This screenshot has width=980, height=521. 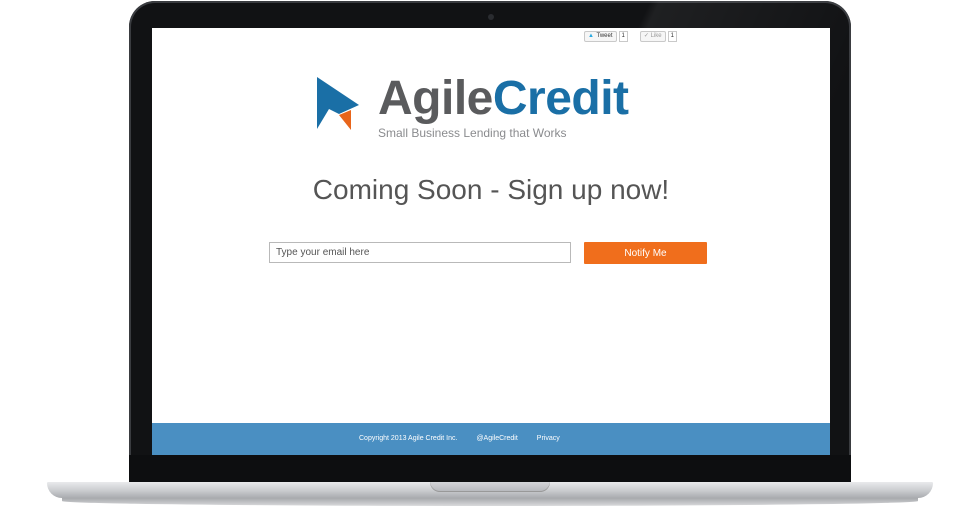 I want to click on laptop-notch, so click(x=490, y=487).